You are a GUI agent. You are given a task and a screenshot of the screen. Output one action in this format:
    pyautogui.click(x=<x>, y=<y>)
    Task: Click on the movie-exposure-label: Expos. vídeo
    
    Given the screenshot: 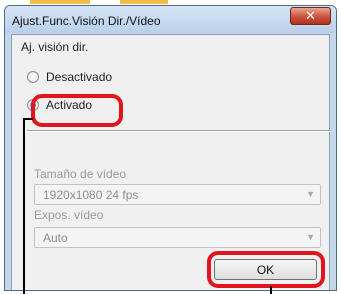 What is the action you would take?
    pyautogui.click(x=69, y=215)
    